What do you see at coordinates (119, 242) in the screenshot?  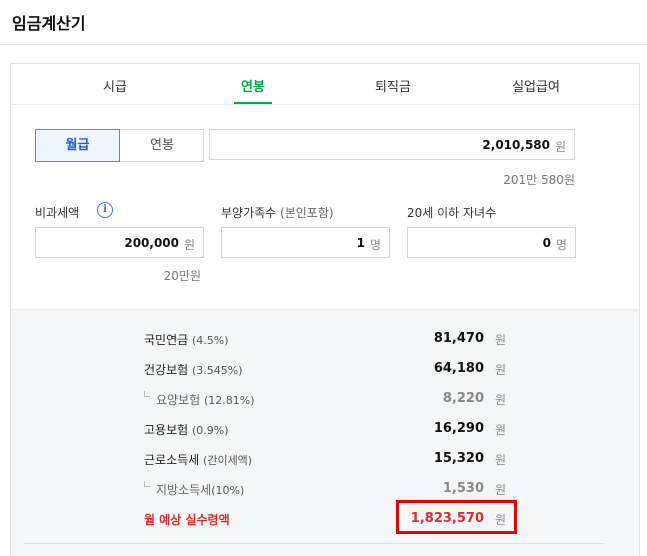 I see `nontaxable-input: 200,000 원` at bounding box center [119, 242].